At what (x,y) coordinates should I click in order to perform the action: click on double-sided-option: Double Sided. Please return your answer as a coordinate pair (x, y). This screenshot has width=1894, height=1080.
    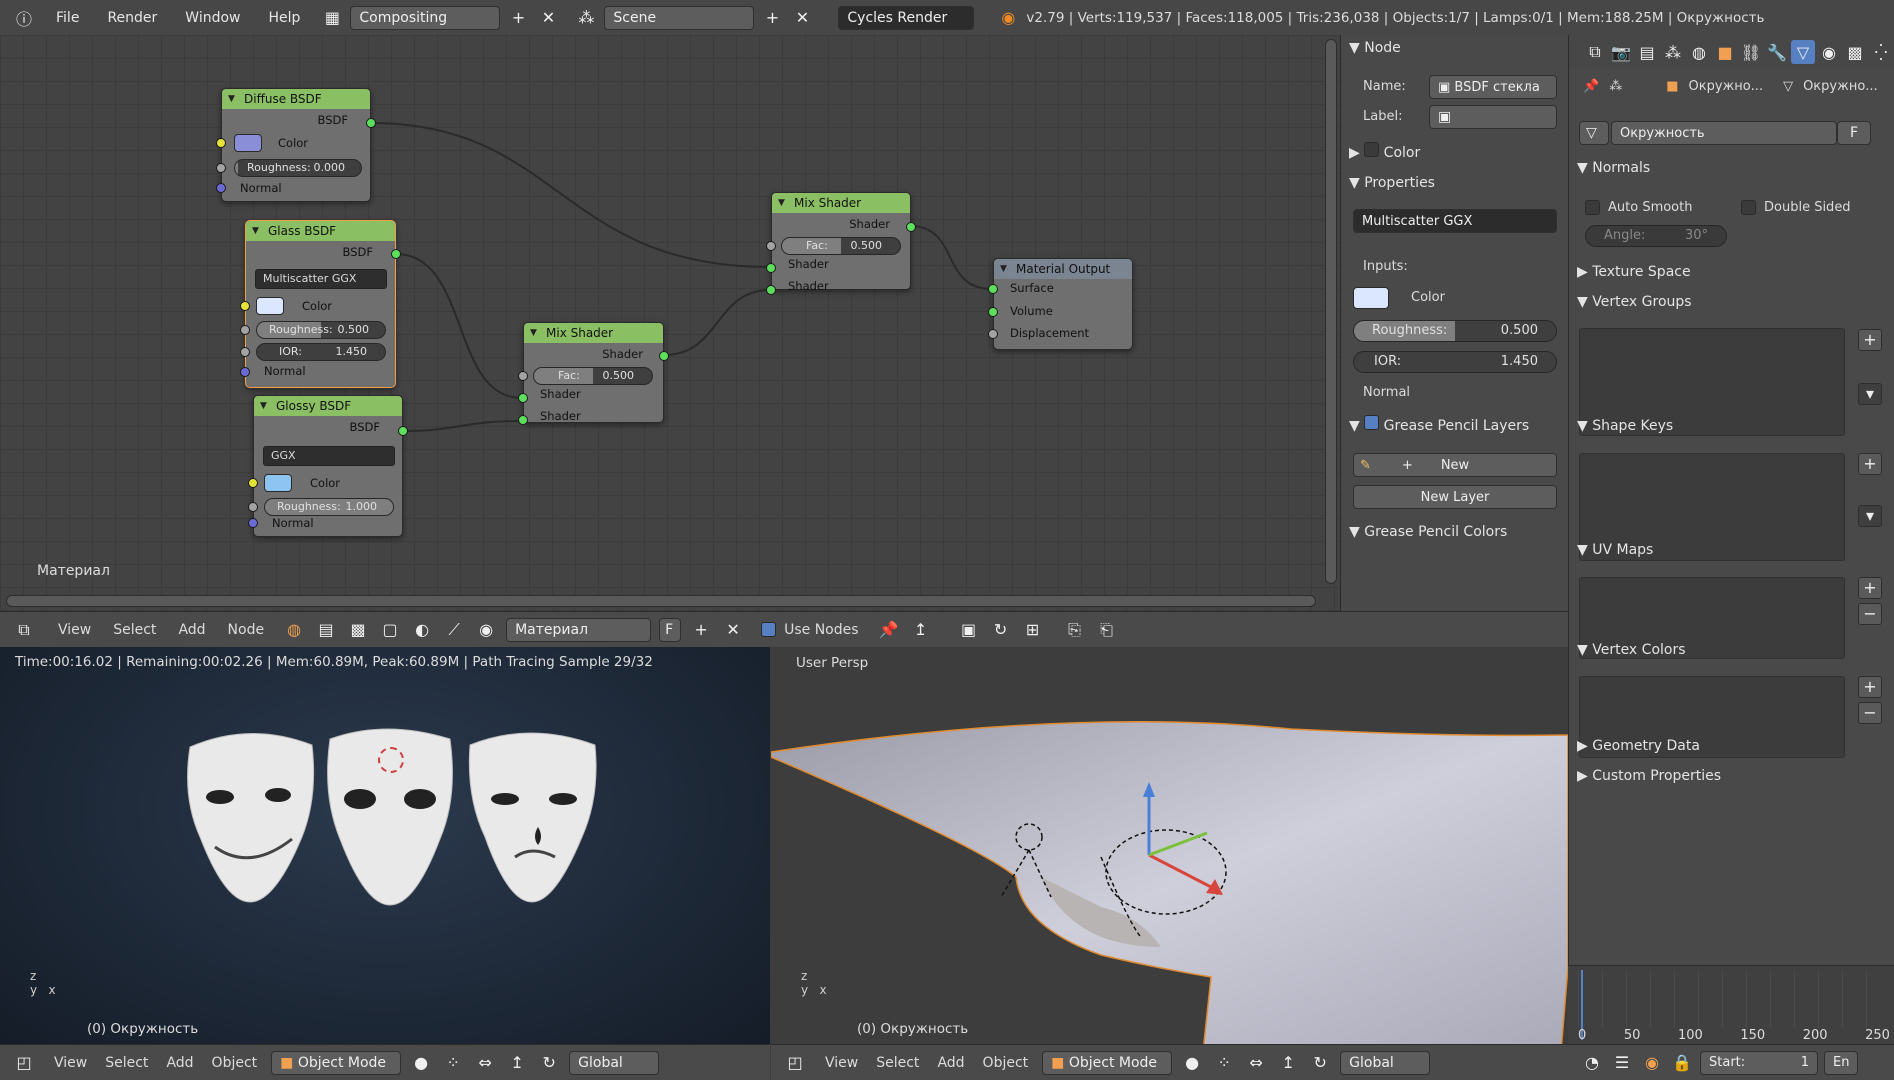
    Looking at the image, I should click on (1796, 207).